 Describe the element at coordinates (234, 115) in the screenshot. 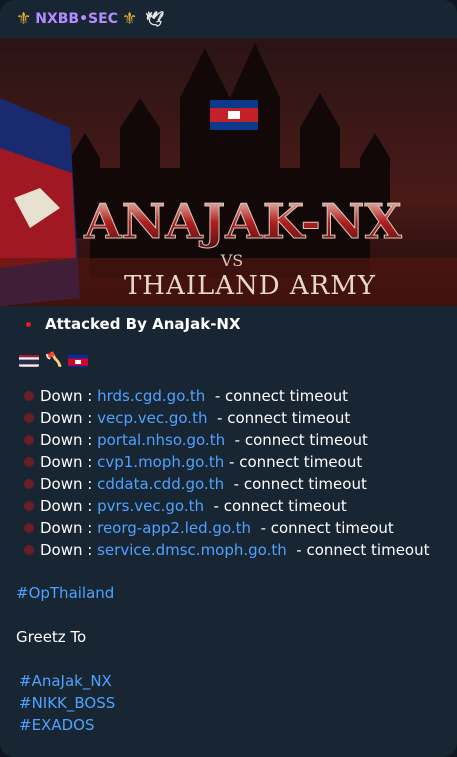

I see `castle-flag` at that location.